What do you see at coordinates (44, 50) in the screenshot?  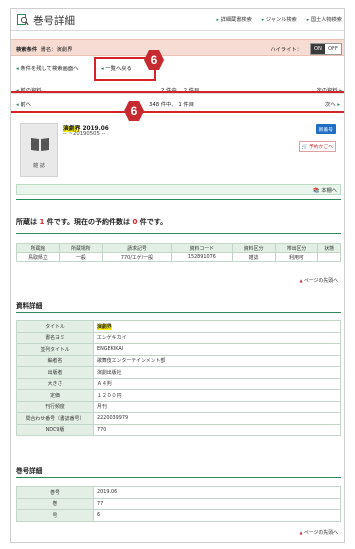 I see `search-condition-text: 検索条件 書名：演劇界` at bounding box center [44, 50].